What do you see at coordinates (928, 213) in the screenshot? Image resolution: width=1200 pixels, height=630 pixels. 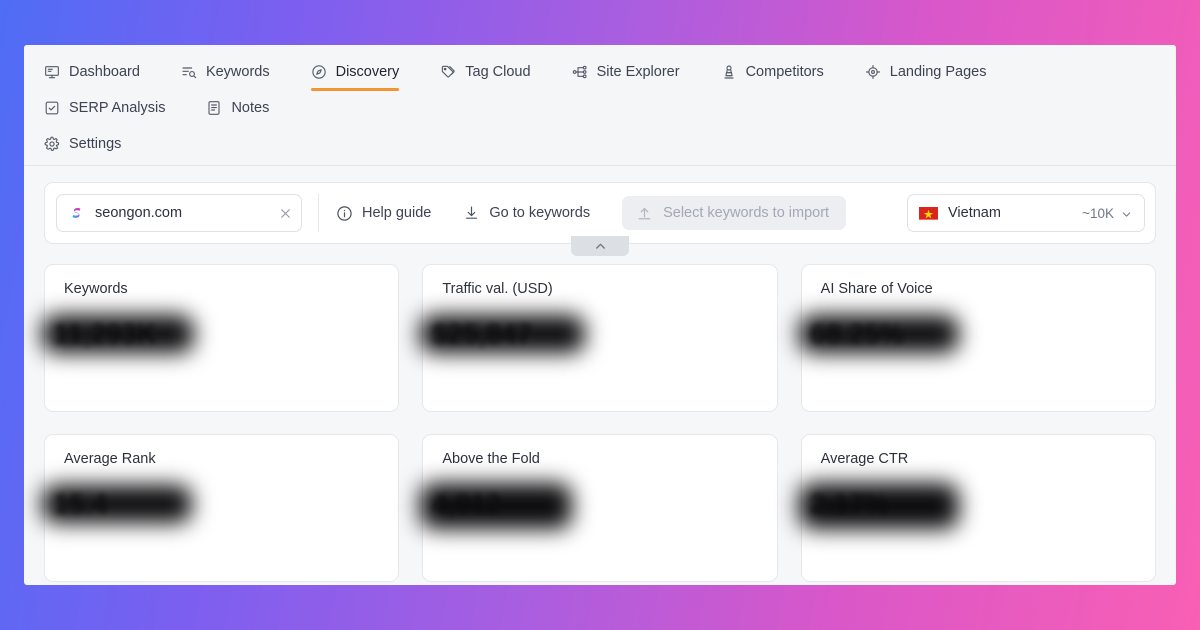 I see `vietnam-flag-icon` at bounding box center [928, 213].